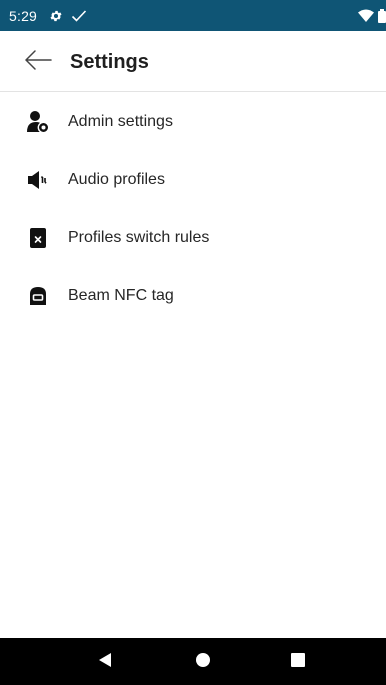 Image resolution: width=386 pixels, height=685 pixels. Describe the element at coordinates (38, 296) in the screenshot. I see `nfc-tag-icon` at that location.